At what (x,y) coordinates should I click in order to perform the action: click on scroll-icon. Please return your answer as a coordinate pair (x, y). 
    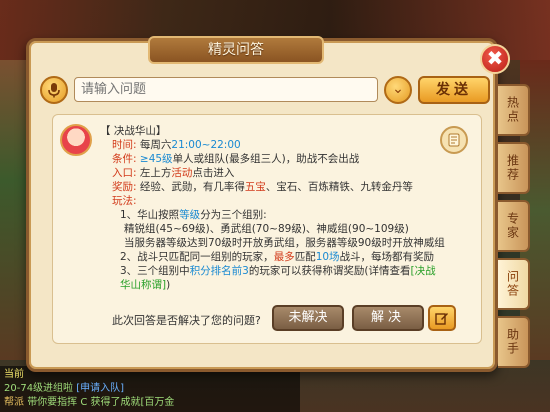
    Looking at the image, I should click on (454, 140).